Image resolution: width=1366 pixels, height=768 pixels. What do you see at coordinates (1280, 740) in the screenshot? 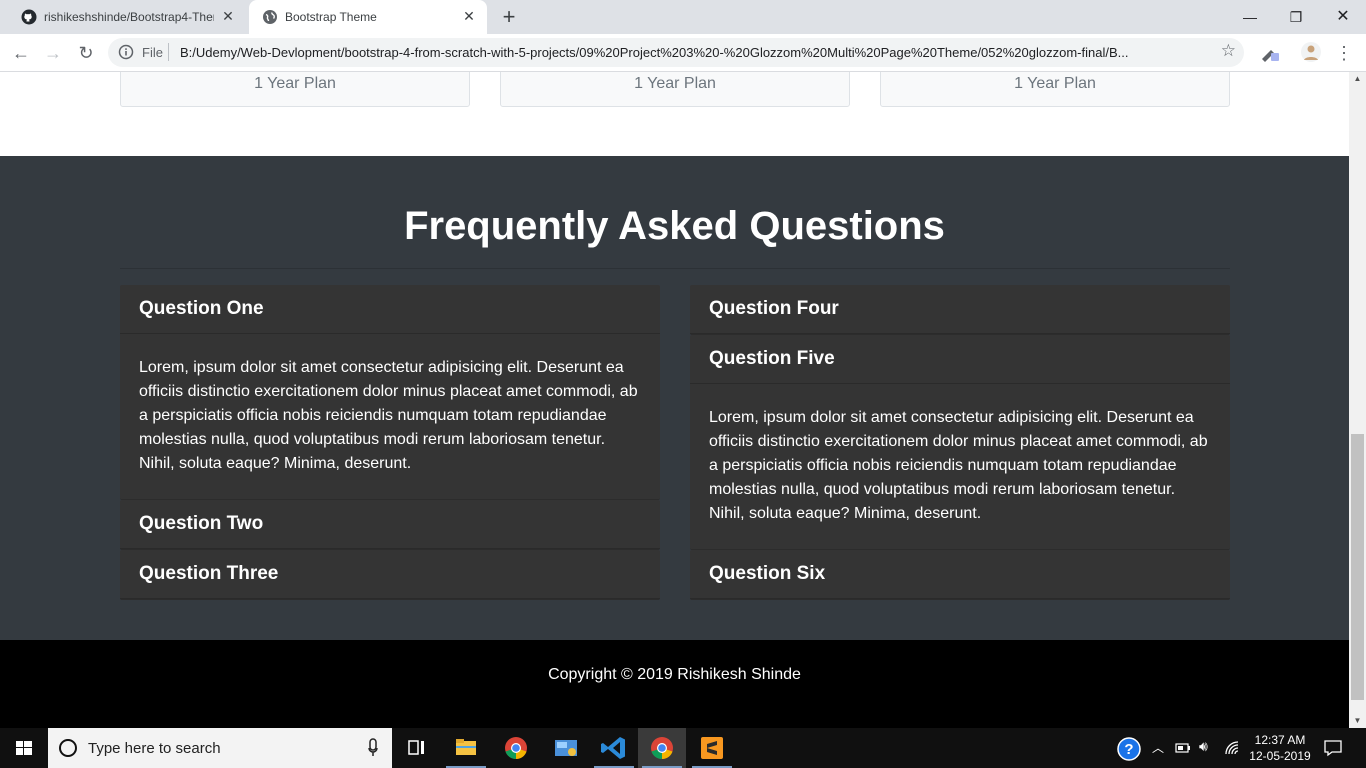
I see `clock-time: 12:37 AM` at bounding box center [1280, 740].